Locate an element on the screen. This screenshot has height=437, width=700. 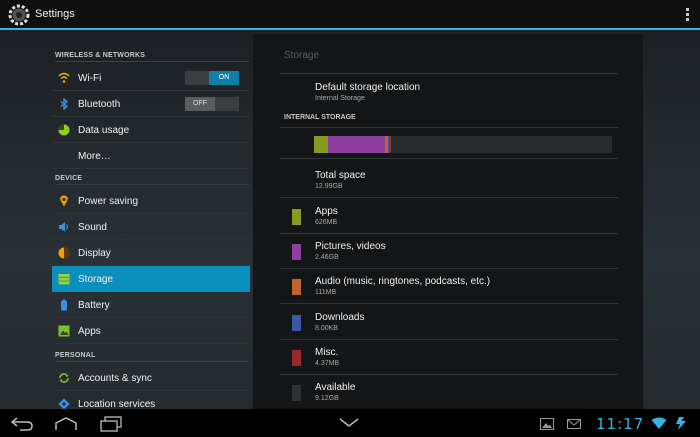
battery-icon is located at coordinates (64, 305).